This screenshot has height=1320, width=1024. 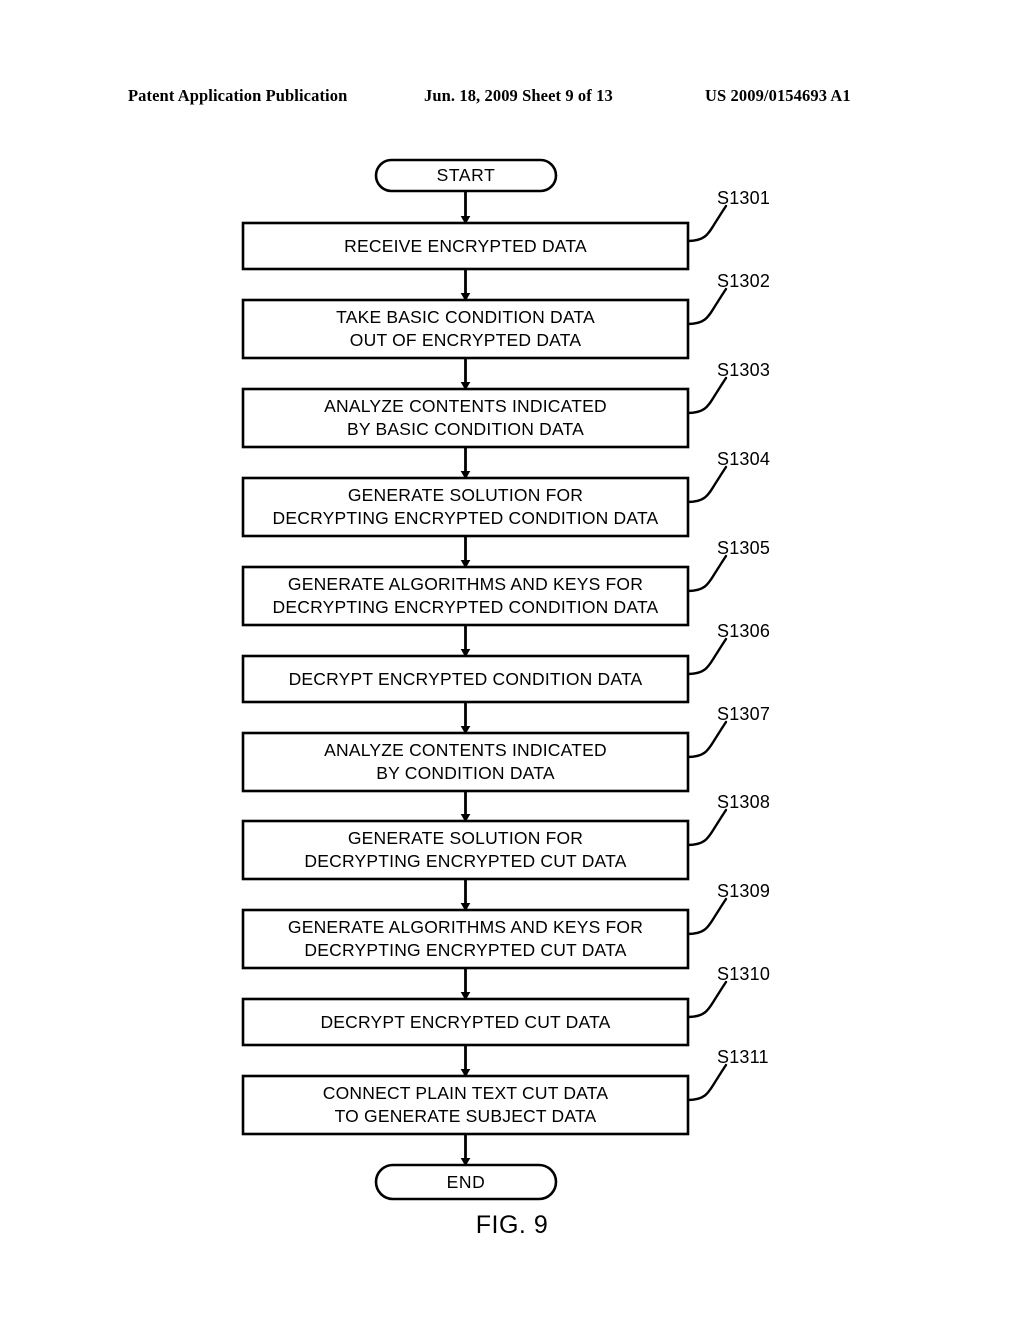 I want to click on step-id-s1301: S1301, so click(x=744, y=198).